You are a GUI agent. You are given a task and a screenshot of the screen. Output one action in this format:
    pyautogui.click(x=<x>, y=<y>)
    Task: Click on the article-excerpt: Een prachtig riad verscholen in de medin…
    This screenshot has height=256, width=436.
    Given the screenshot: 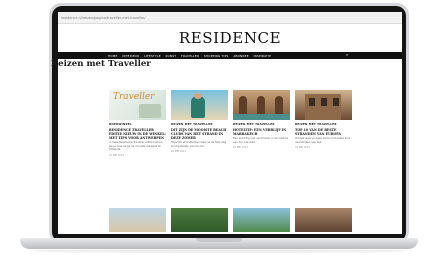 What is the action you would take?
    pyautogui.click(x=261, y=140)
    